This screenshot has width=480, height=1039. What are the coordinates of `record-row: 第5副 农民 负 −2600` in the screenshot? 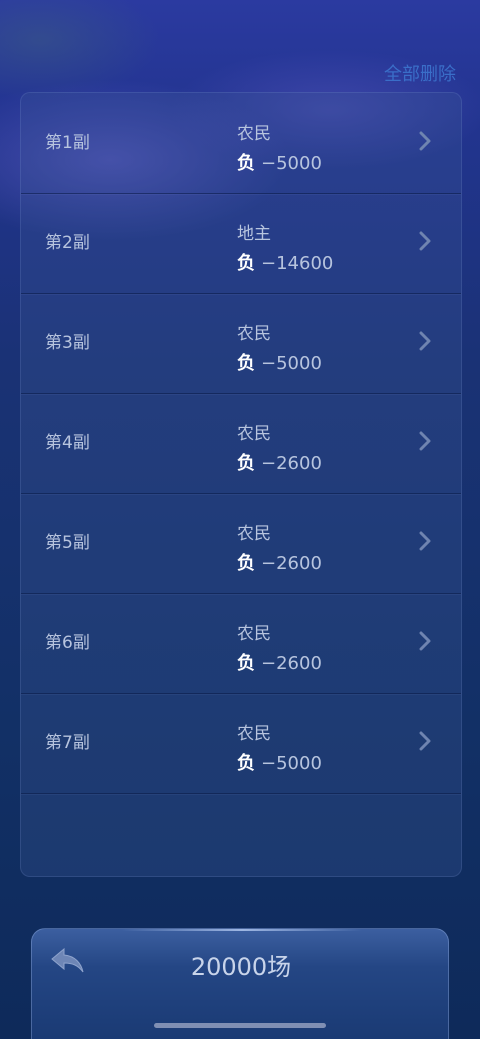 It's located at (241, 543).